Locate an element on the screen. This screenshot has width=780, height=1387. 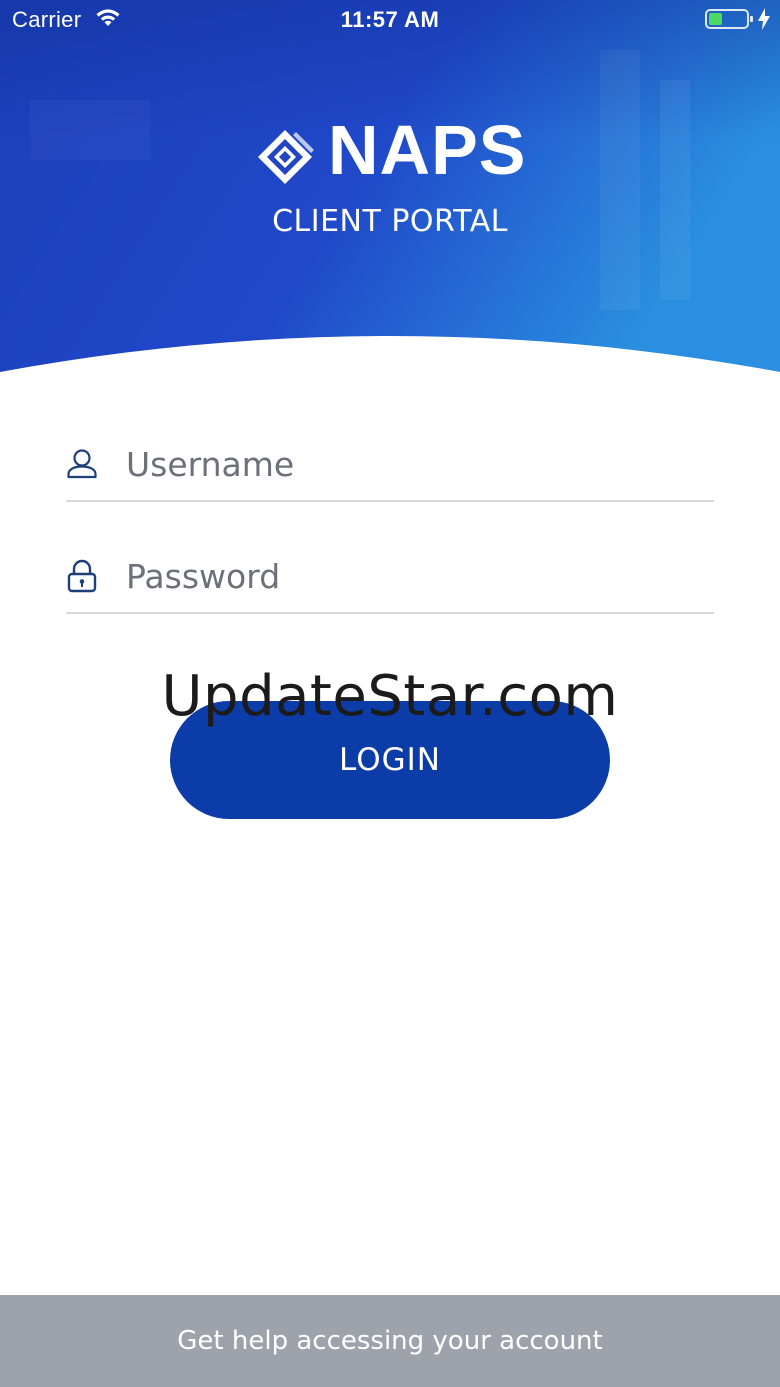
portal-subtitle: CLIENT PORTAL is located at coordinates (390, 221).